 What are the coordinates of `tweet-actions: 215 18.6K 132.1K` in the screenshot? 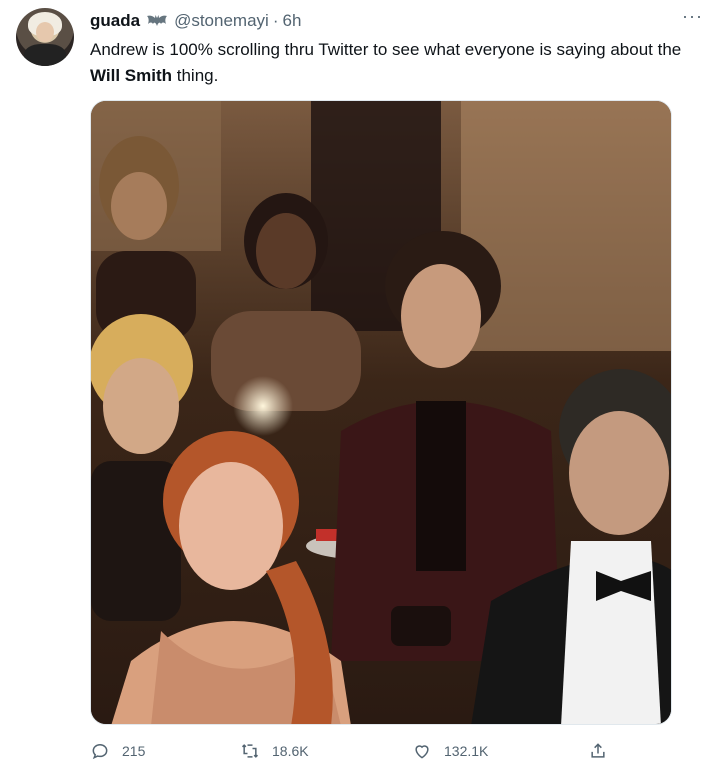 It's located at (360, 751).